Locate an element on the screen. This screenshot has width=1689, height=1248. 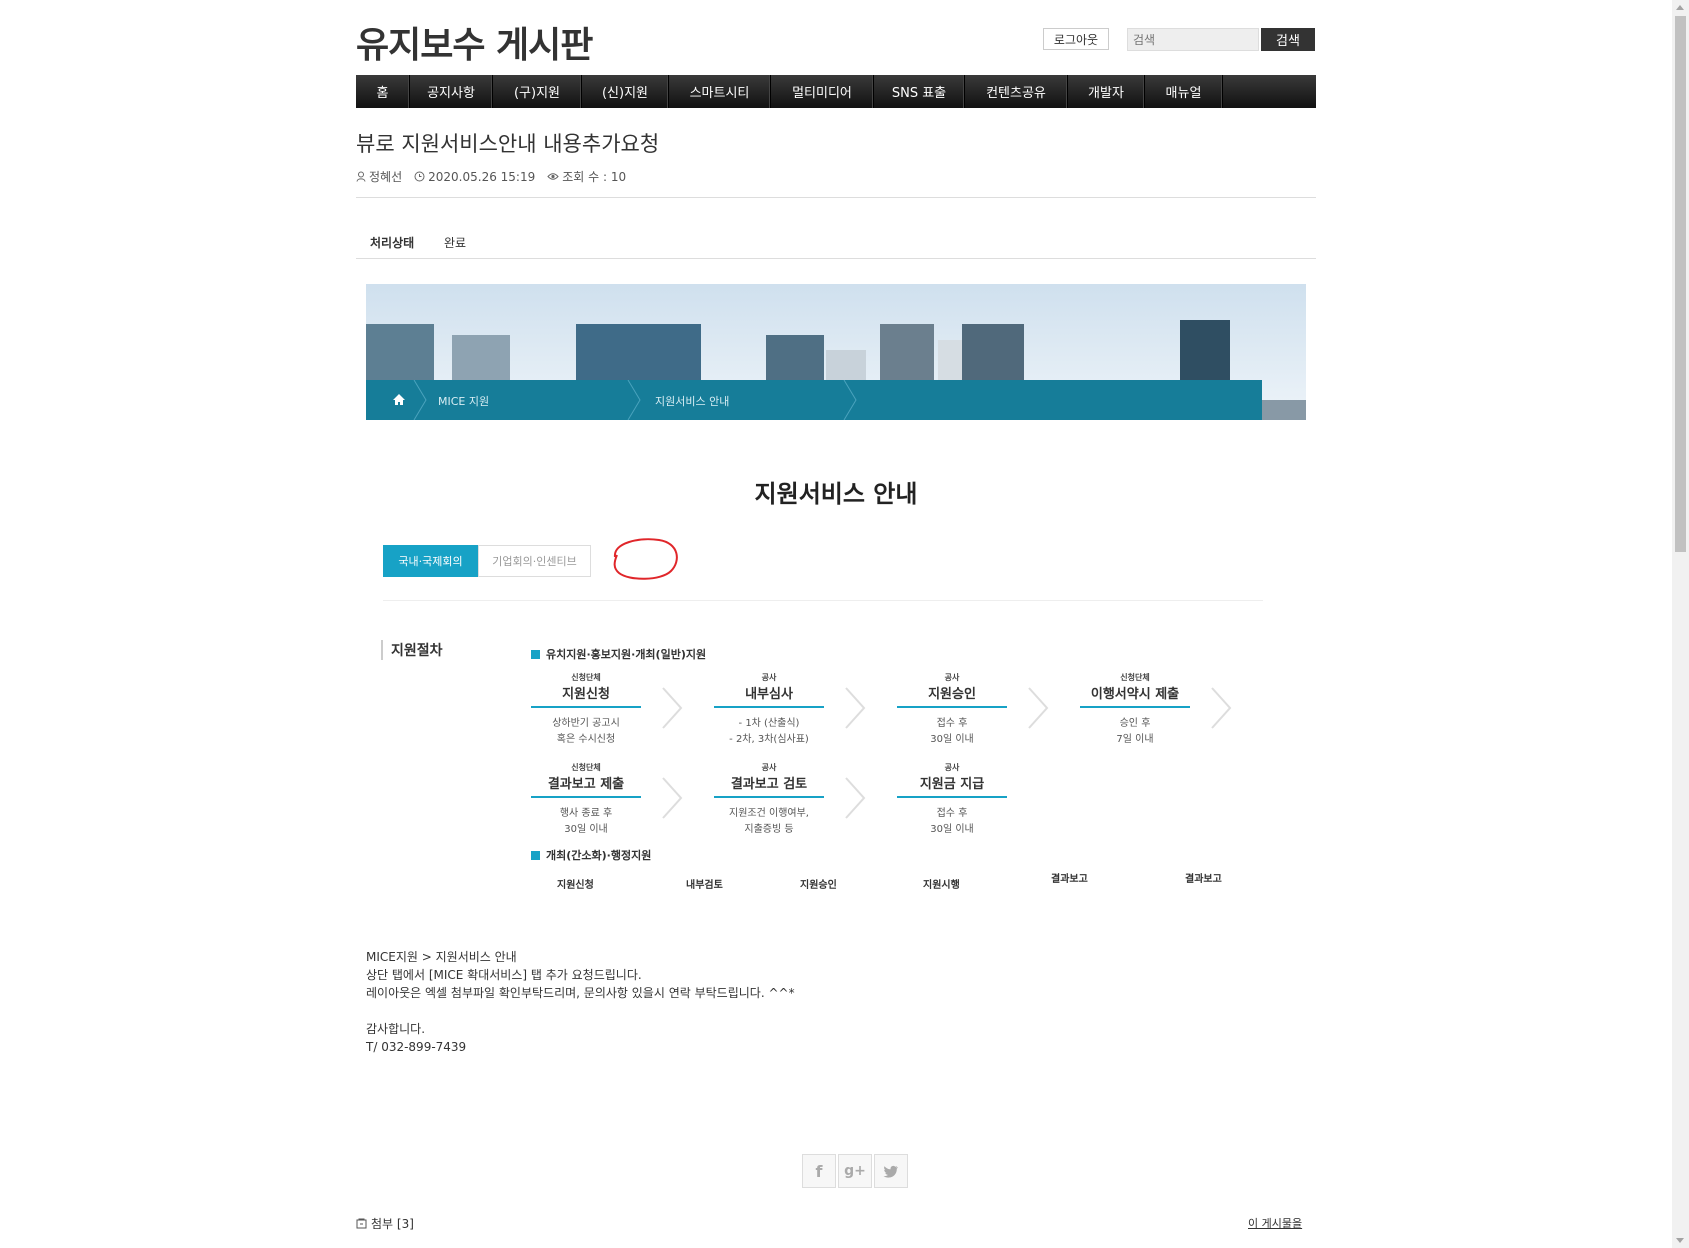
twitter-icon is located at coordinates (891, 1171).